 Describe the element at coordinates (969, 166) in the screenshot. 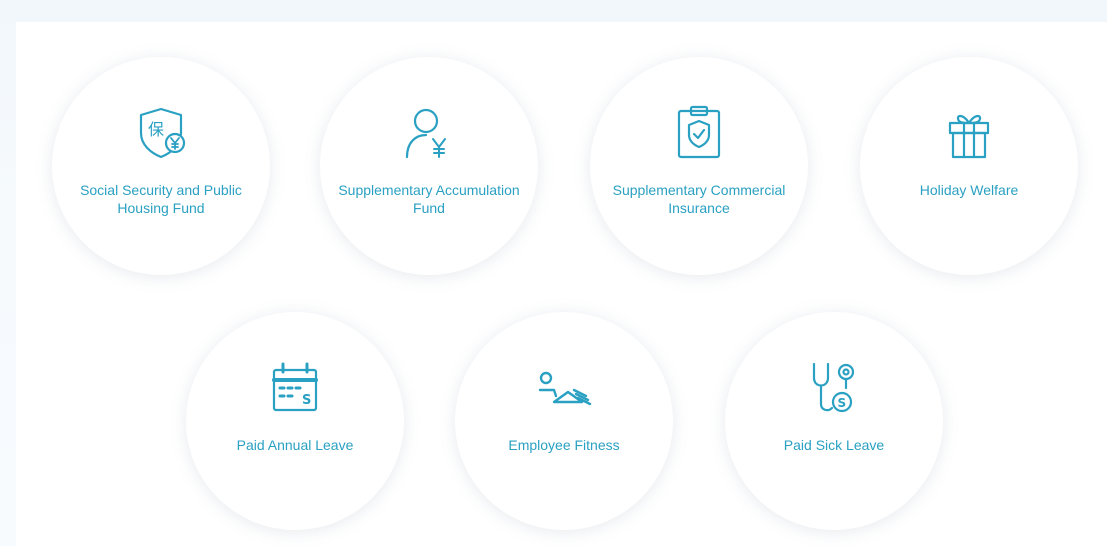

I see `benefit-card-holiday-welfare: Holiday Welfare` at that location.